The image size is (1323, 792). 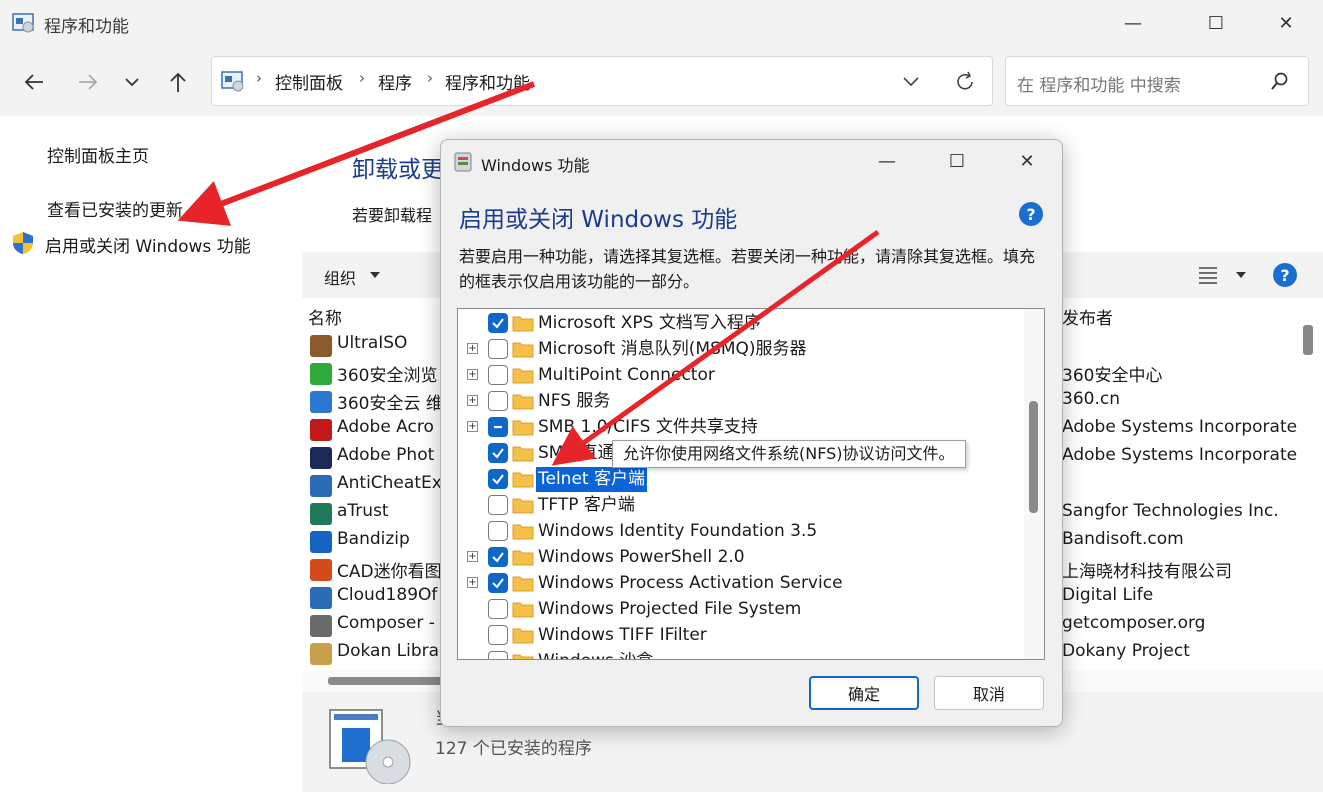 I want to click on dialog-maximize-button: ☐, so click(x=957, y=161).